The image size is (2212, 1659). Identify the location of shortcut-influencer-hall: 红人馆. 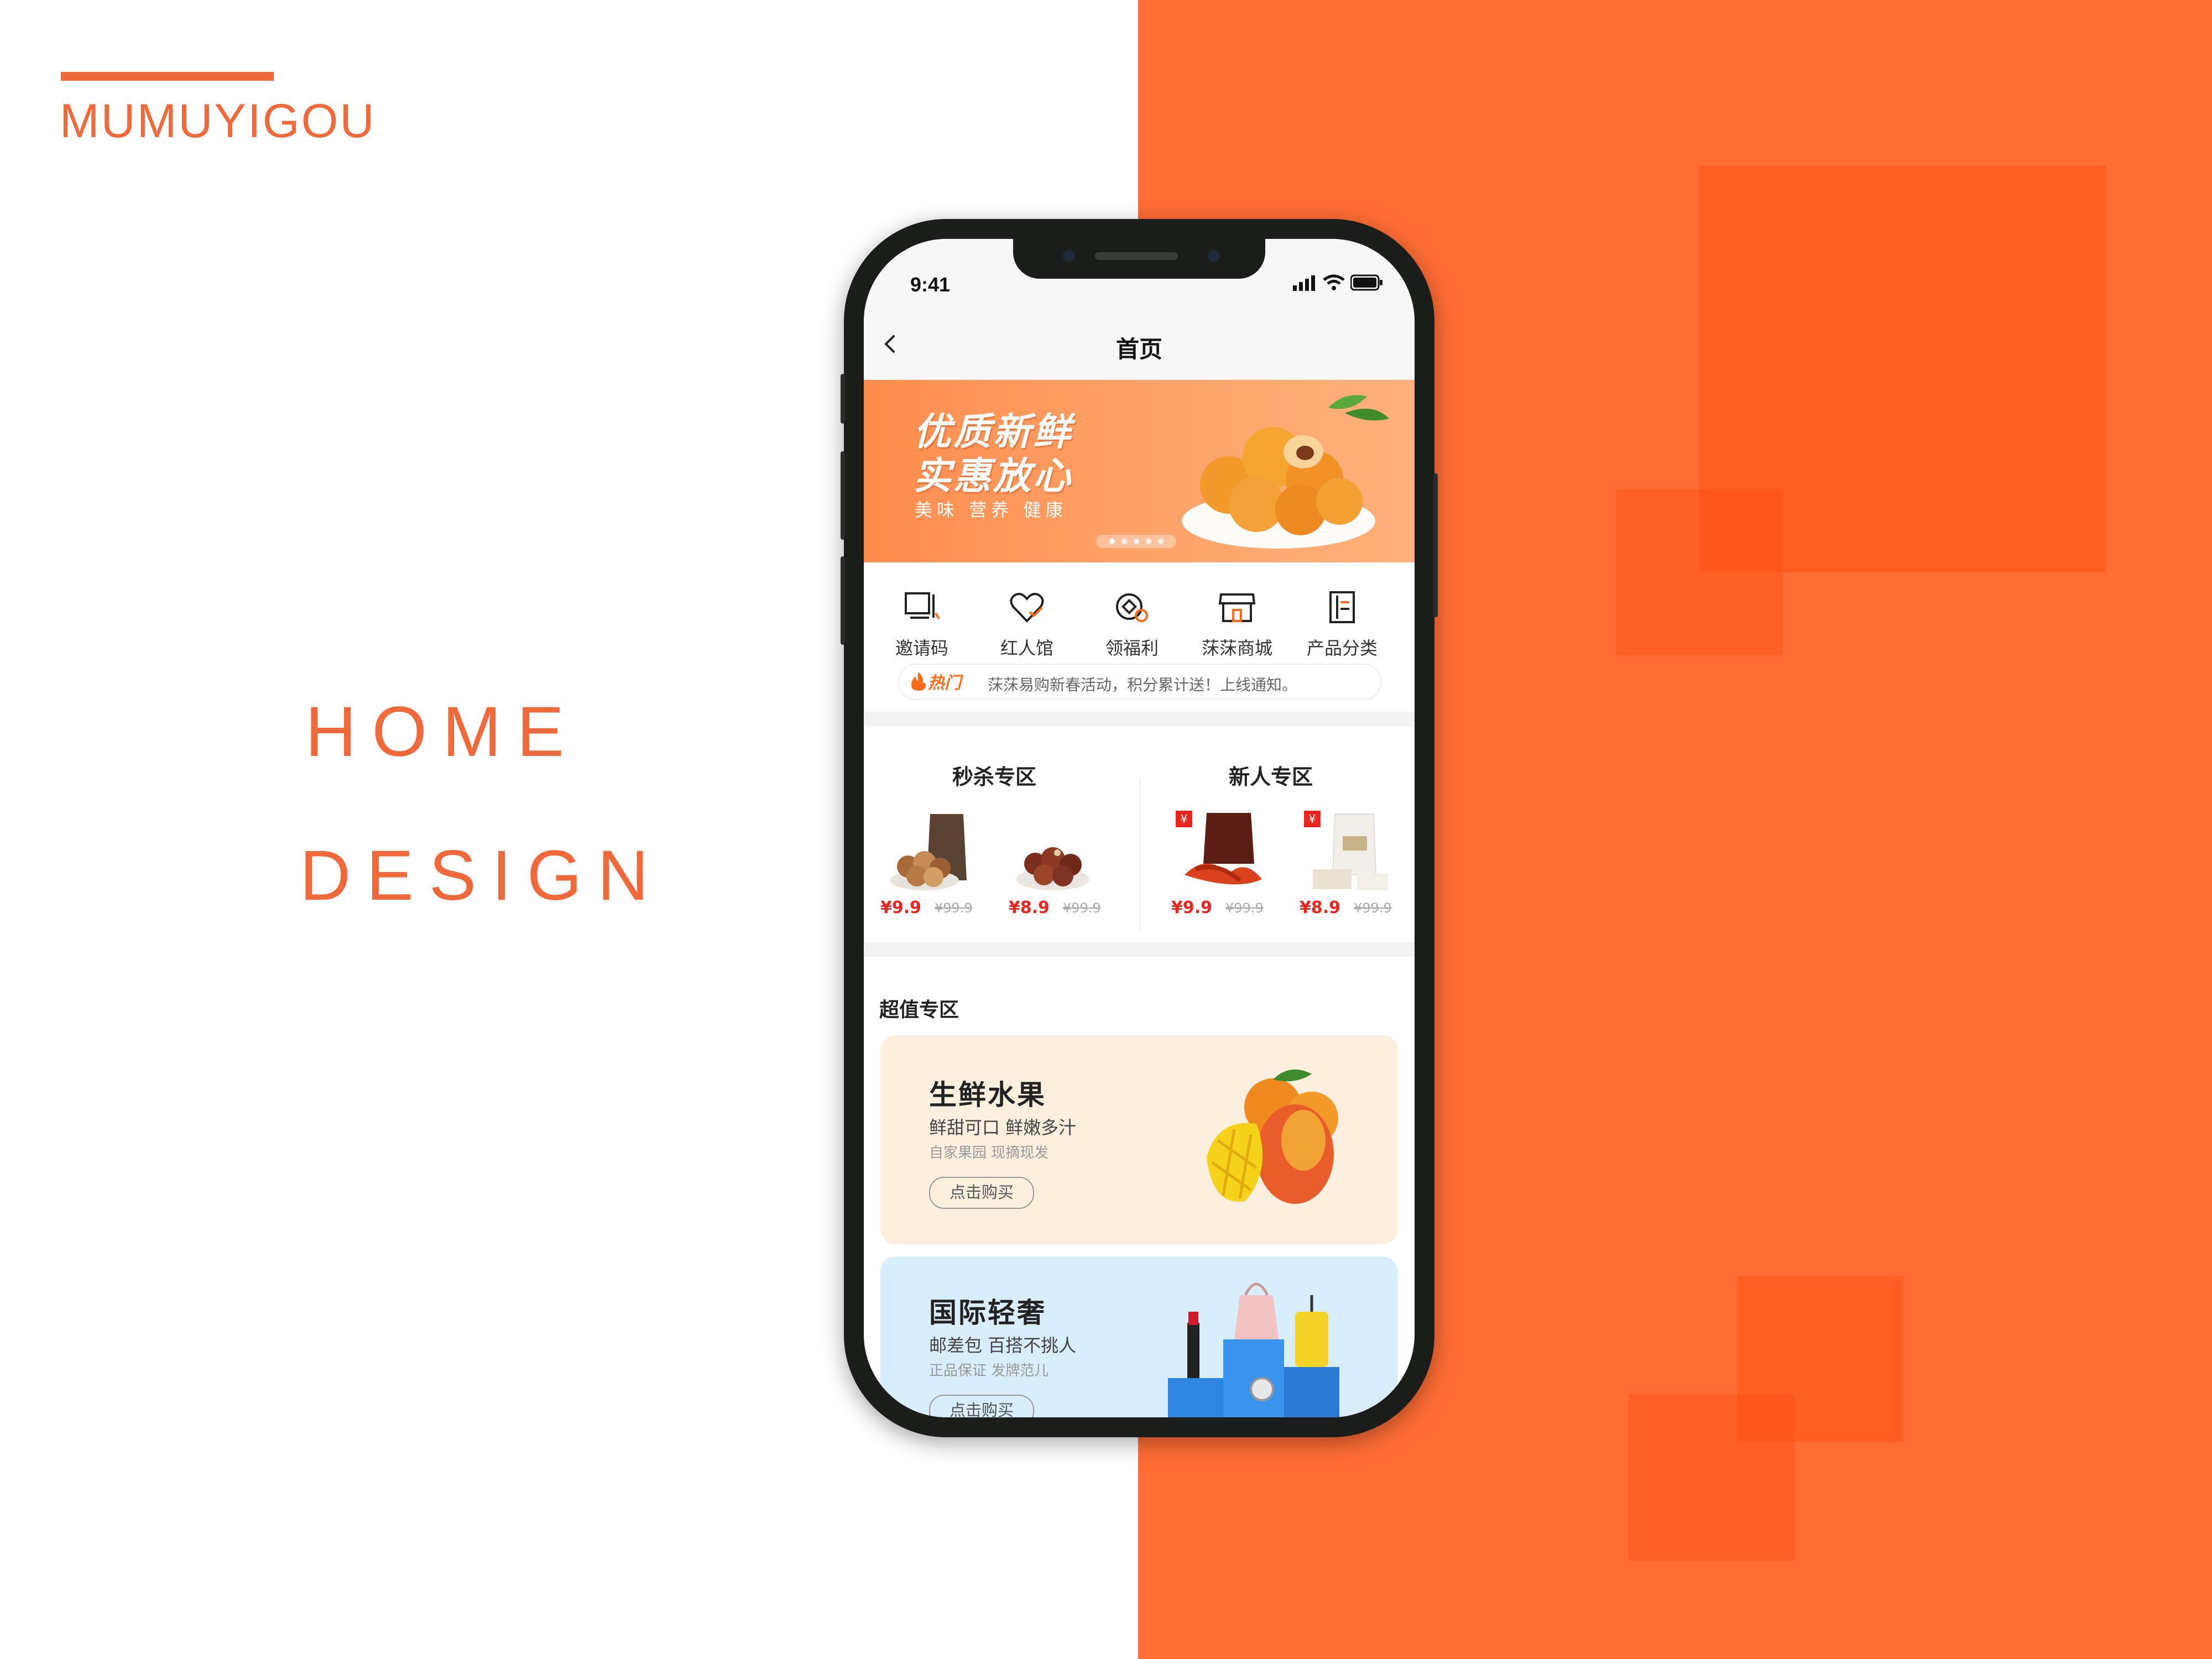
(1026, 625).